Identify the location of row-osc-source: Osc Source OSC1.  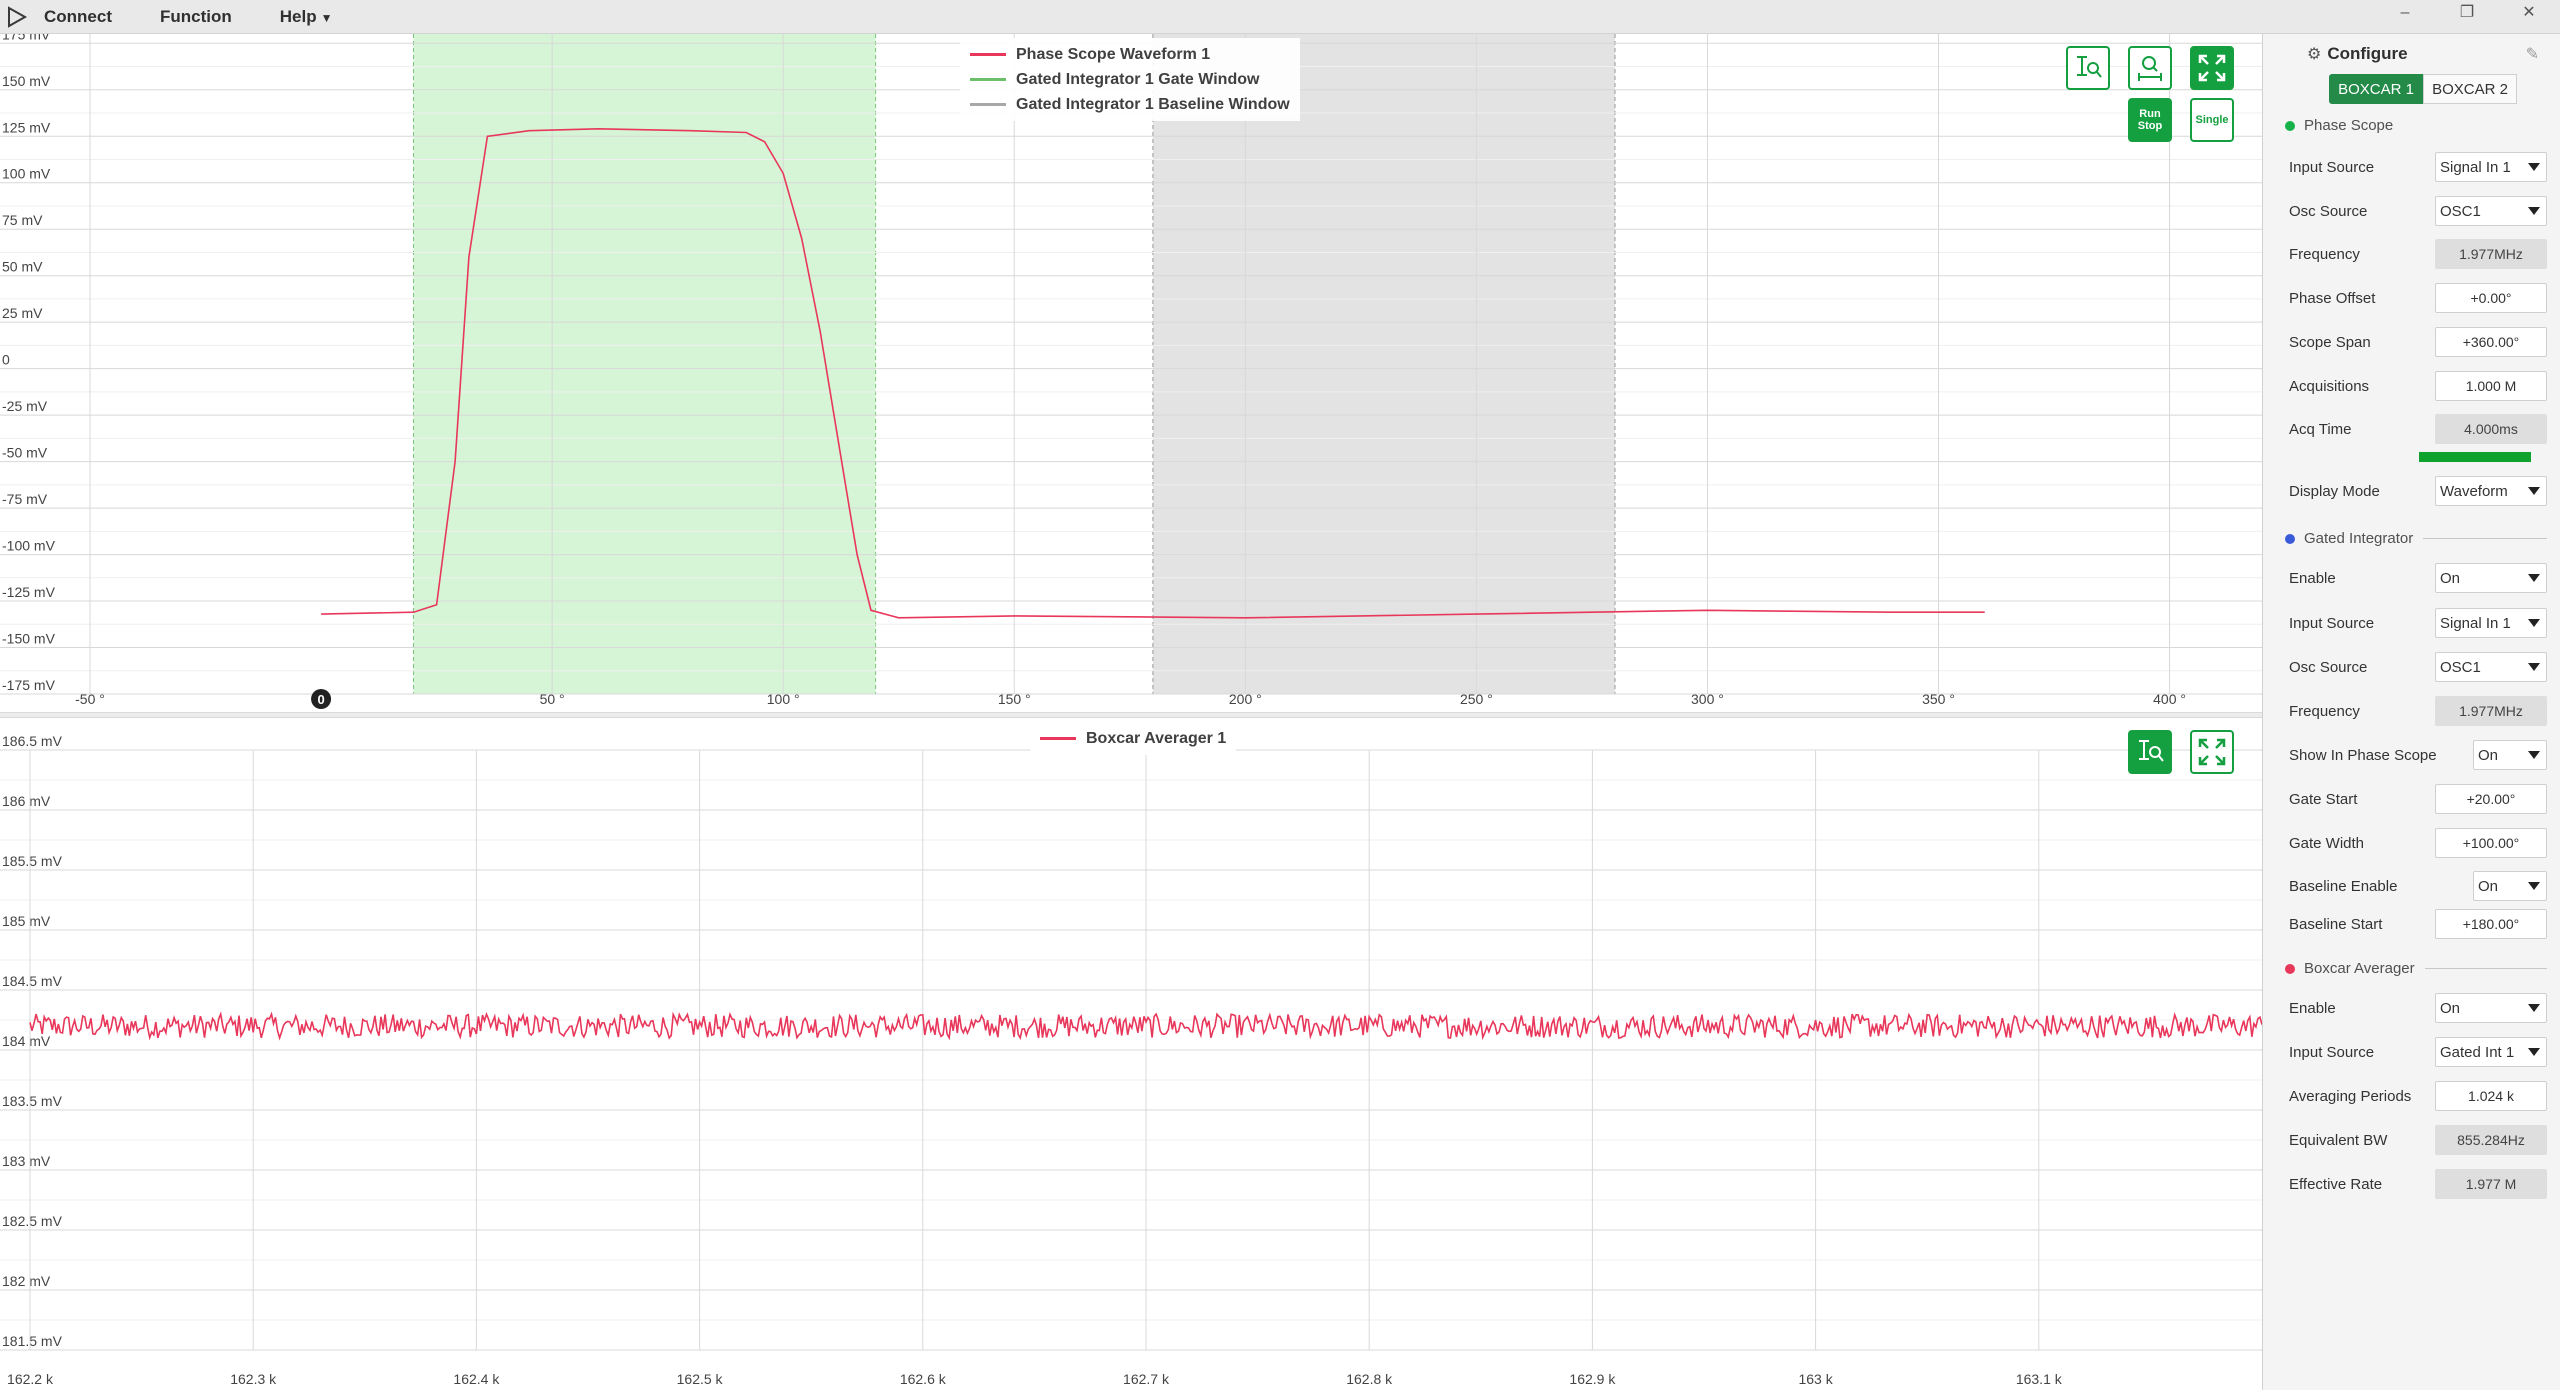
(2418, 211).